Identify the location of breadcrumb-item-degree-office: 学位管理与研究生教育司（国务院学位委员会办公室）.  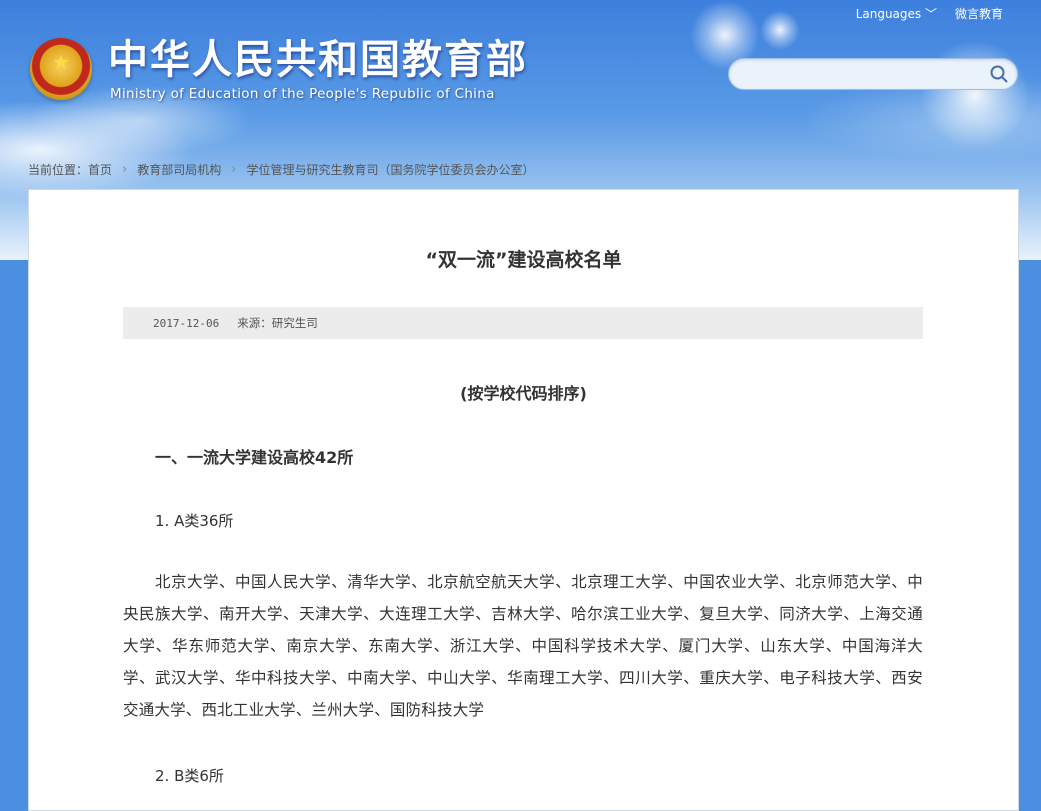
(390, 169).